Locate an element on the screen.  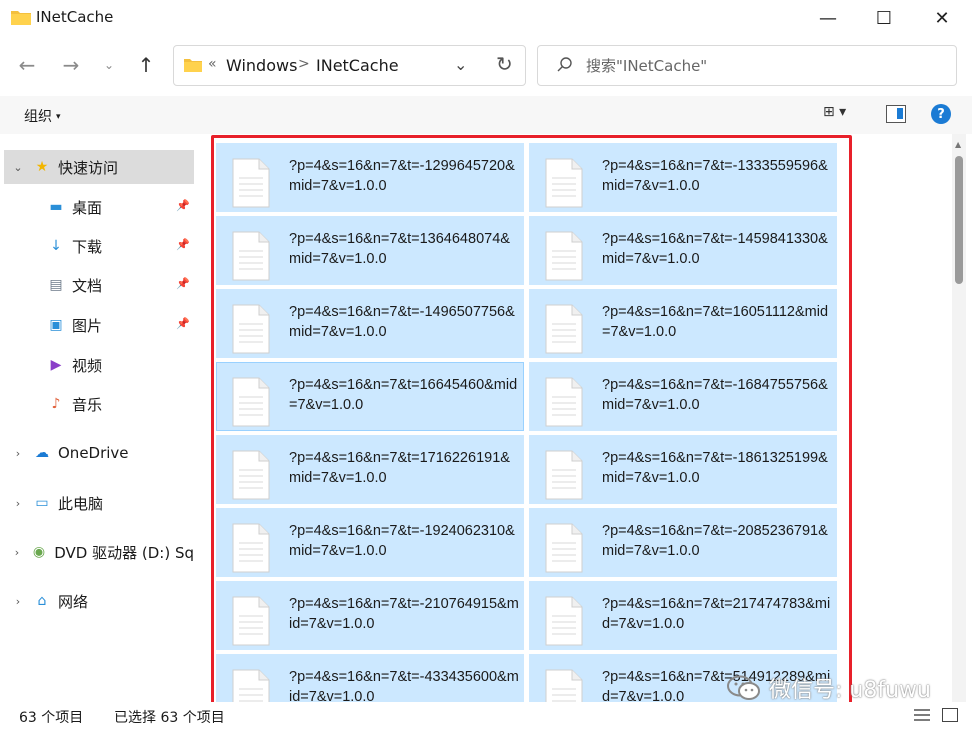
pictures-icon: ▣ is located at coordinates (56, 325).